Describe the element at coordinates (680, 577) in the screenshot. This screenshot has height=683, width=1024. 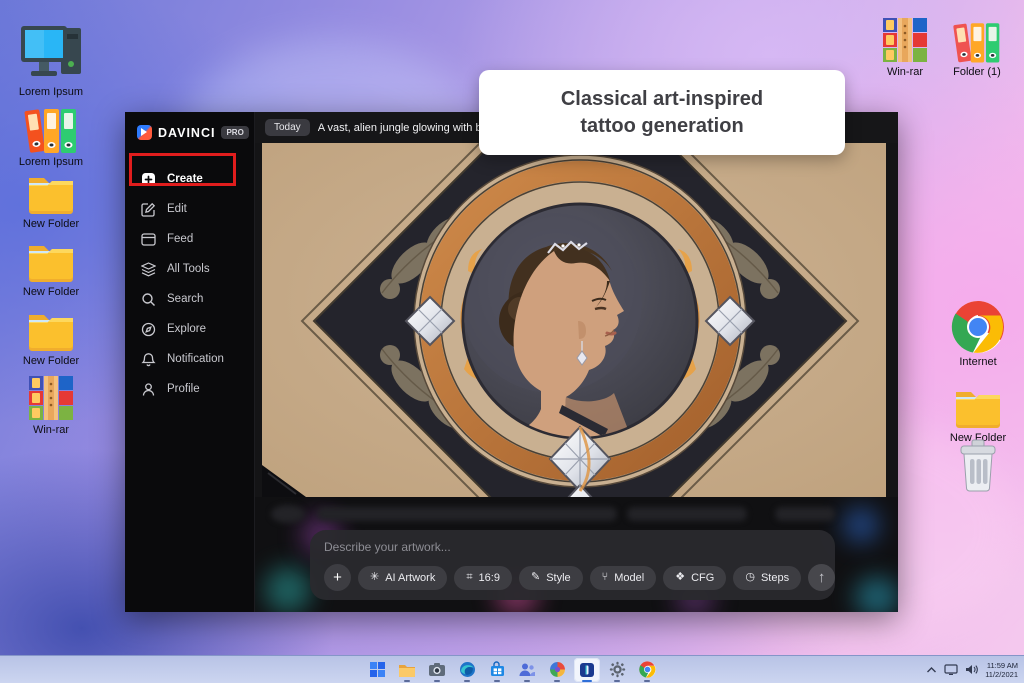
I see `cfg-grid-icon: ❖` at that location.